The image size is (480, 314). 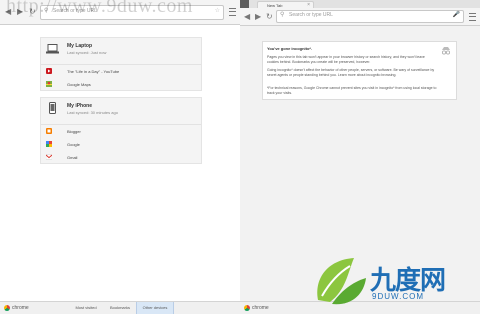 I want to click on tab-link: The "Life in a Day" - YouTube, so click(x=121, y=71).